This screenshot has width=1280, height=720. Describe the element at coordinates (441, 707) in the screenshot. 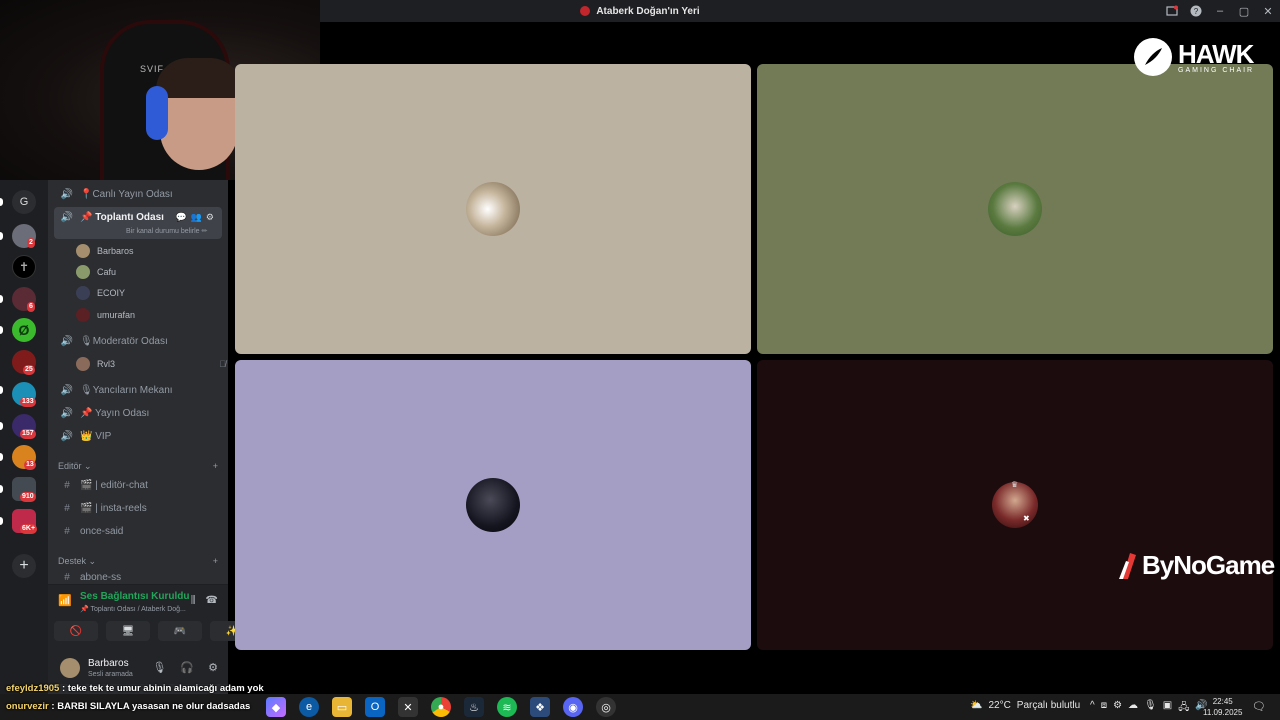

I see `chrome-icon: ●` at that location.